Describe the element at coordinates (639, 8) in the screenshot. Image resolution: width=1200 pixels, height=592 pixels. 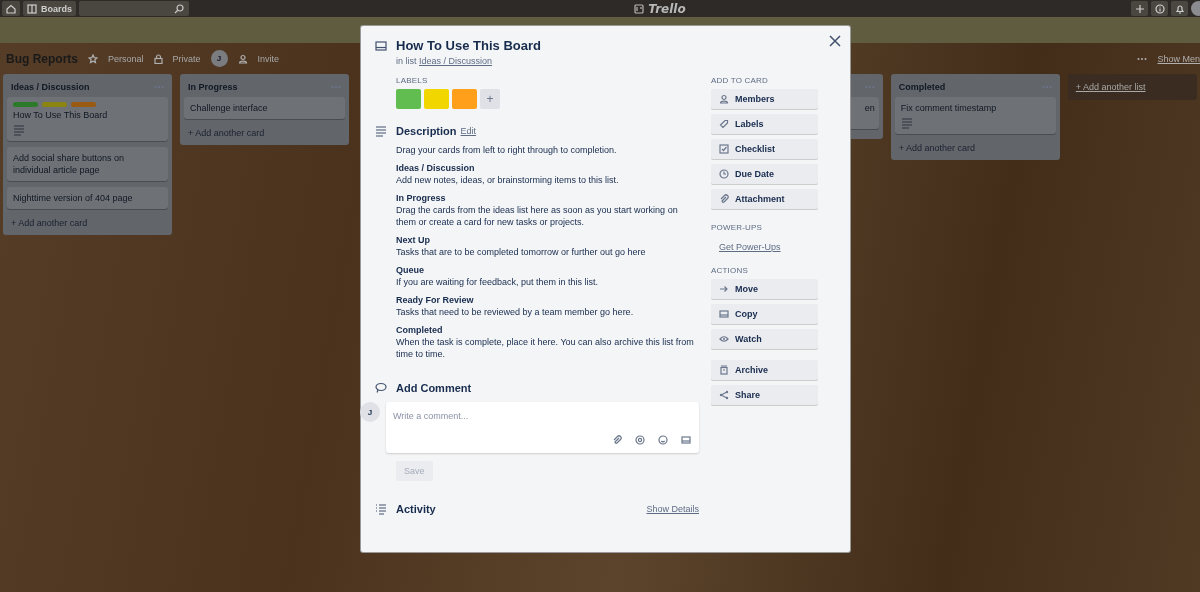
I see `board-logo-icon` at that location.